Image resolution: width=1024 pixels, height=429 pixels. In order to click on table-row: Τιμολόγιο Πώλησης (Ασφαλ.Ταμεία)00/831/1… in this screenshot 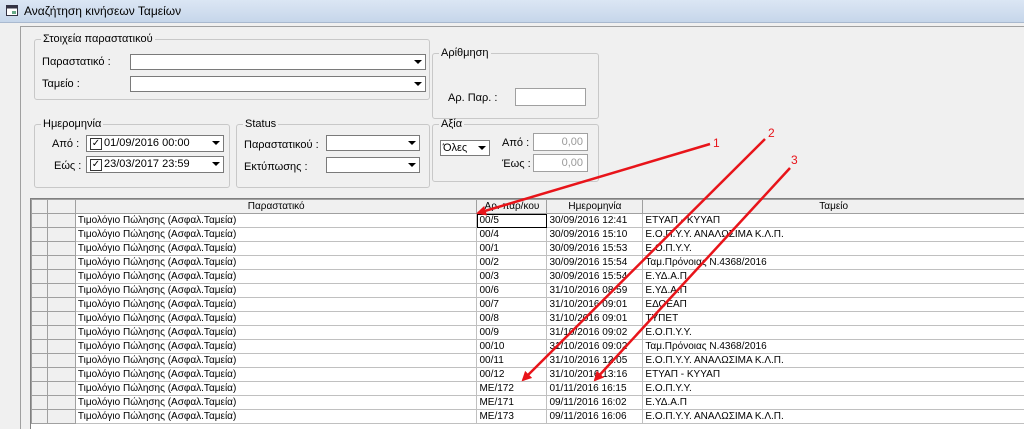, I will do `click(528, 319)`.